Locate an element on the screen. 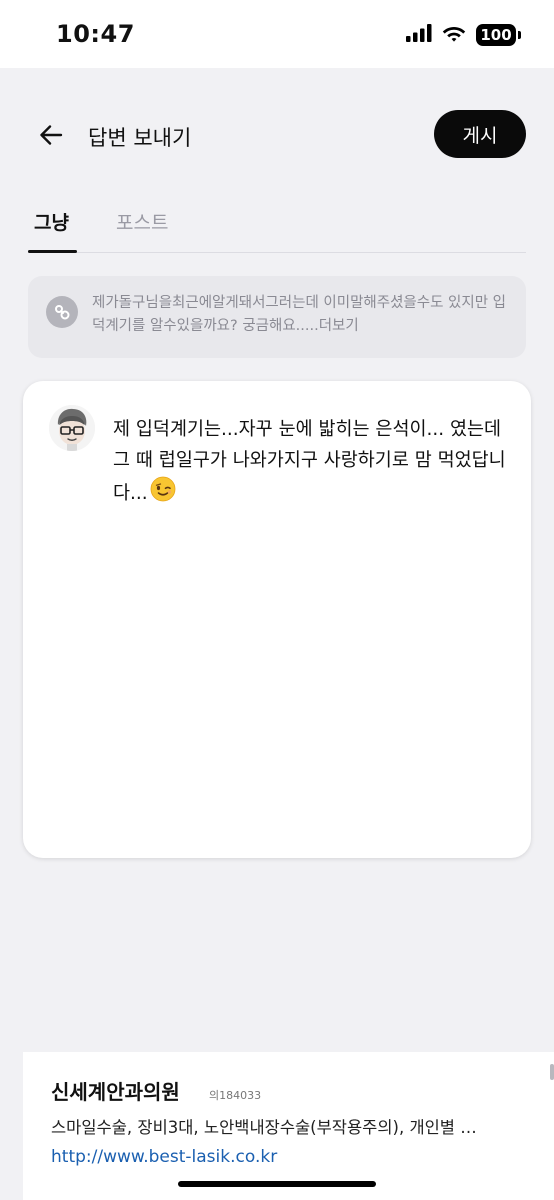 The image size is (554, 1200). ad-url-link: http://www.best-lasik.co.kr is located at coordinates (164, 1157).